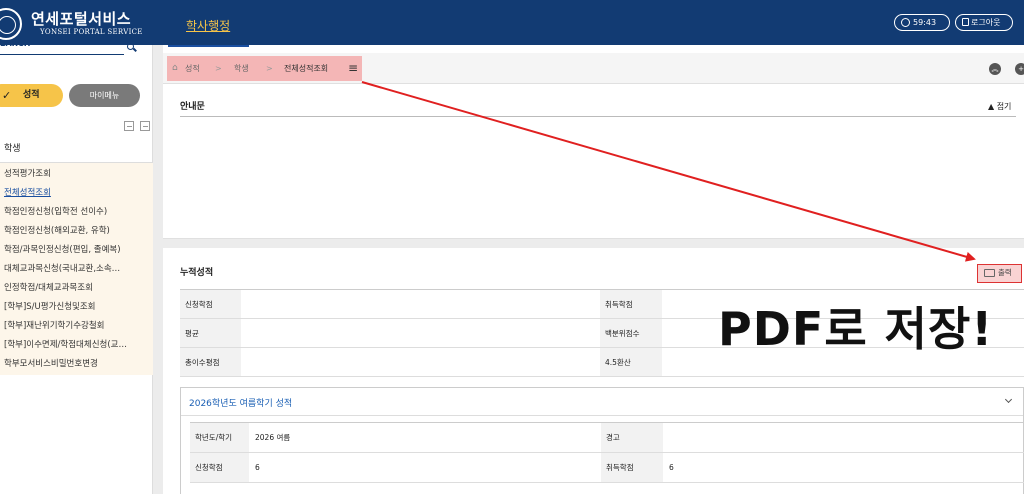  What do you see at coordinates (76, 249) in the screenshot?
I see `sidebar-item-course-recognition: 학점/과목인정신청(편입, 졸예복)` at bounding box center [76, 249].